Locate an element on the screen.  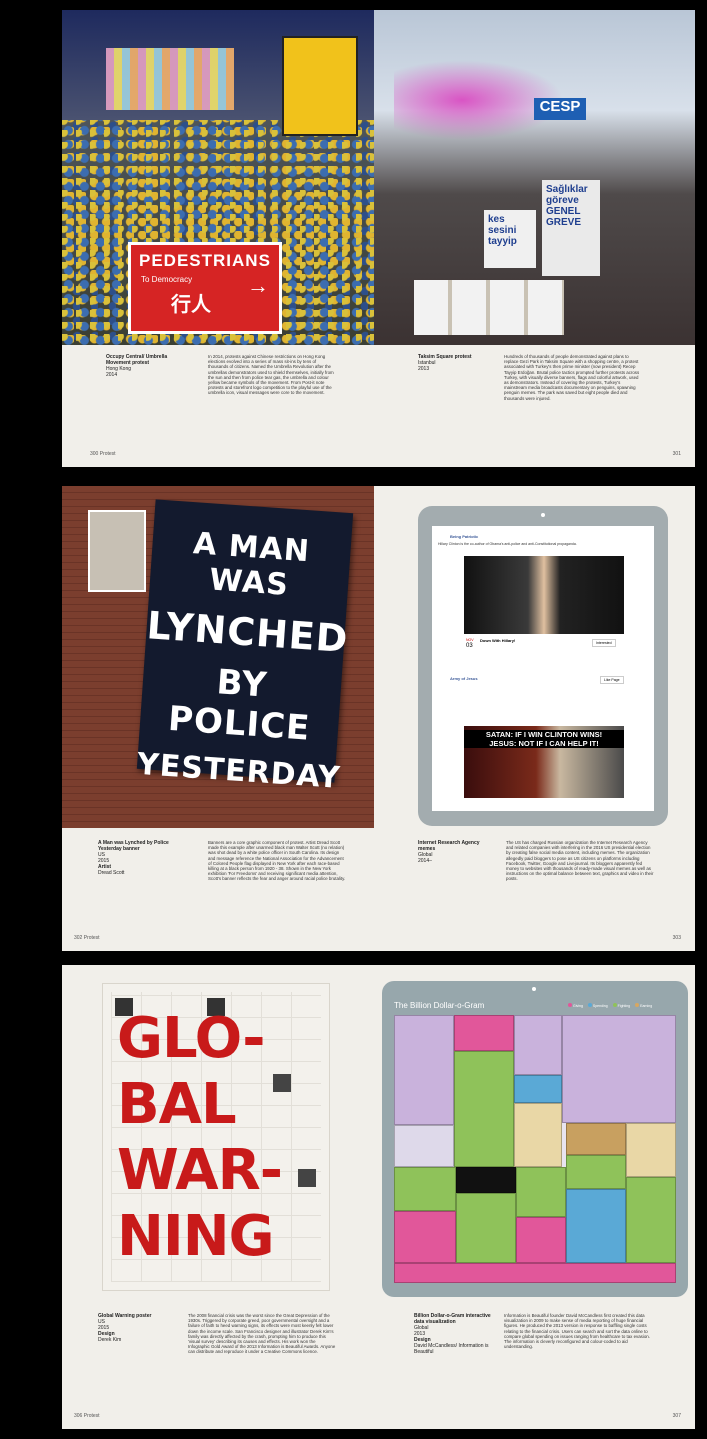
banner-cesp: CESP is located at coordinates (560, 109).